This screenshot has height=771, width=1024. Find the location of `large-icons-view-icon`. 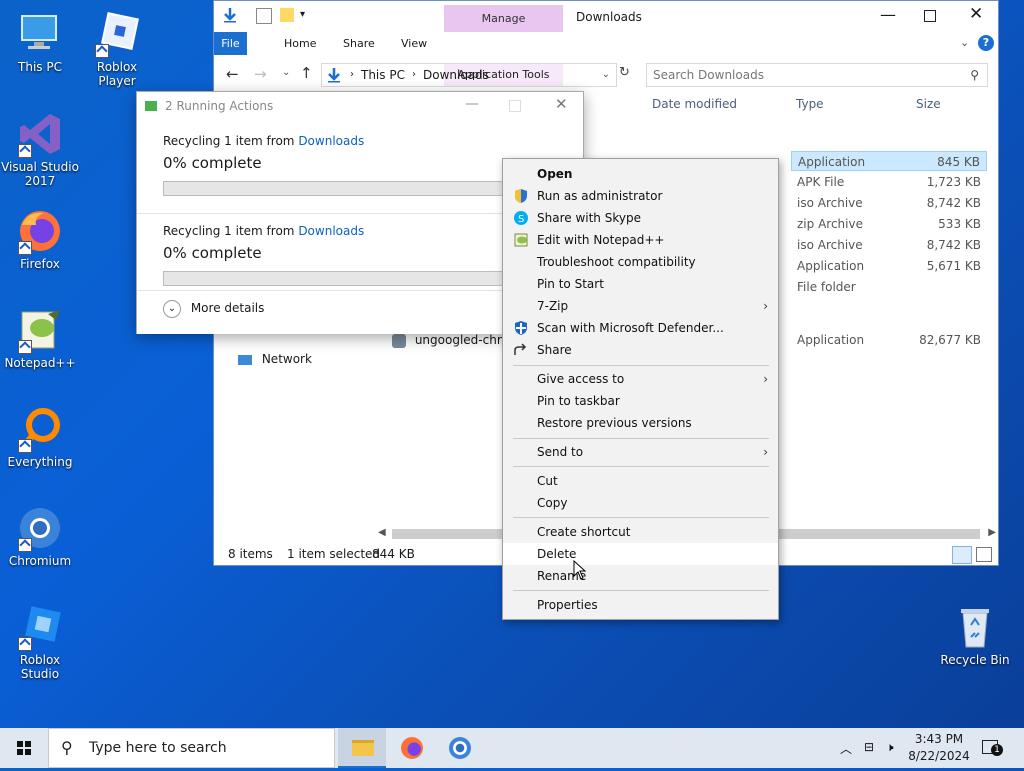

large-icons-view-icon is located at coordinates (984, 554).